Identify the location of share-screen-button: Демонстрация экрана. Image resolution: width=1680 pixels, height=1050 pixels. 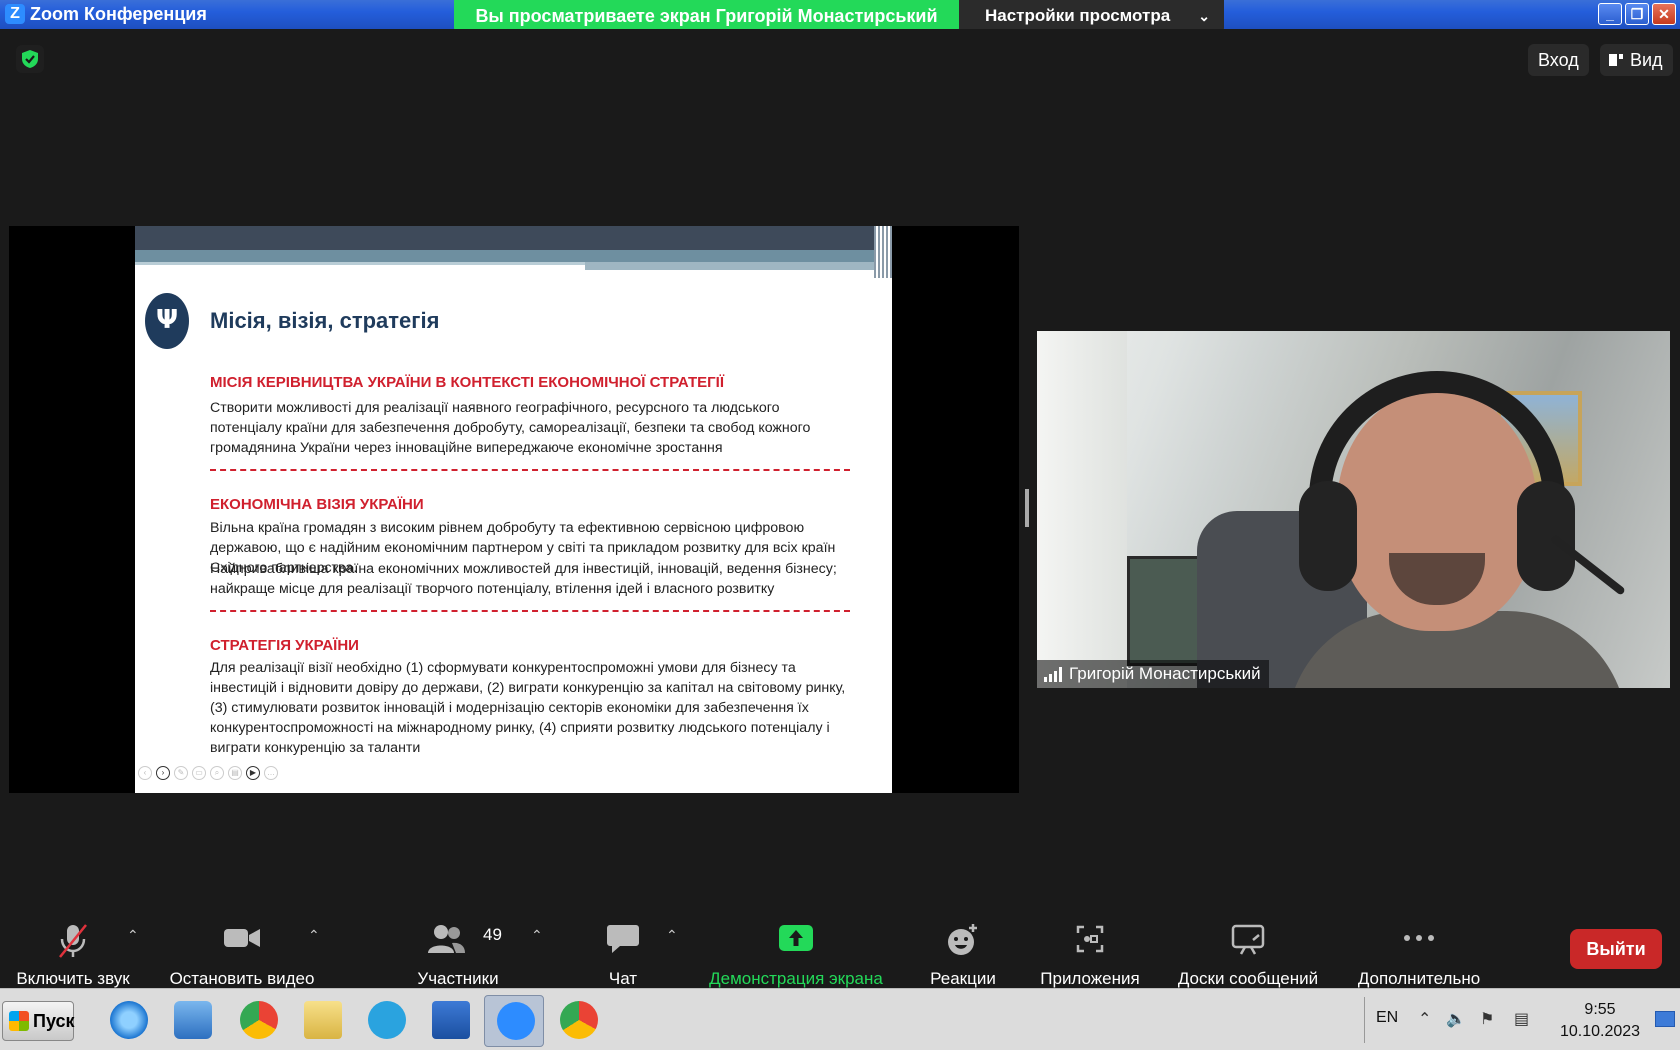
(796, 952).